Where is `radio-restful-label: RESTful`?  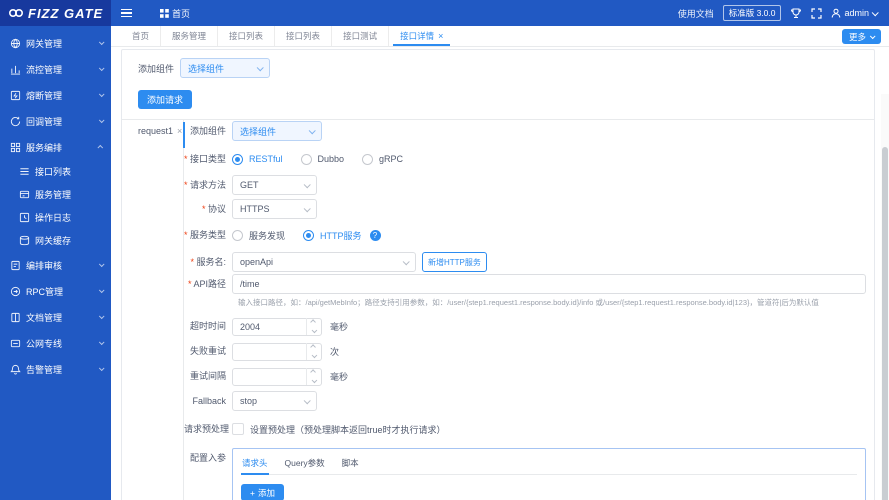 radio-restful-label: RESTful is located at coordinates (266, 159).